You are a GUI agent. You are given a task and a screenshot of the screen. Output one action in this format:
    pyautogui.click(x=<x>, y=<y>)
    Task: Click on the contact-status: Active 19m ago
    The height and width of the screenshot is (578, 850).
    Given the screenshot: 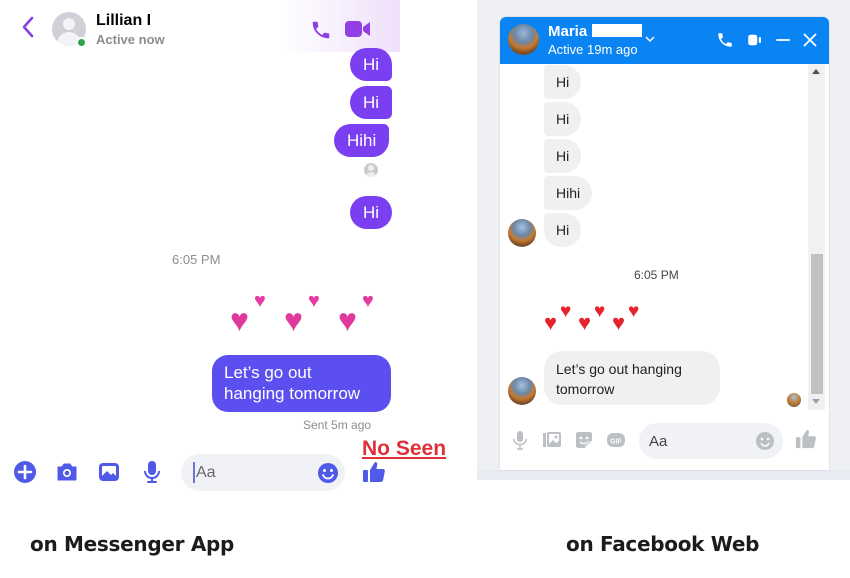 What is the action you would take?
    pyautogui.click(x=593, y=49)
    